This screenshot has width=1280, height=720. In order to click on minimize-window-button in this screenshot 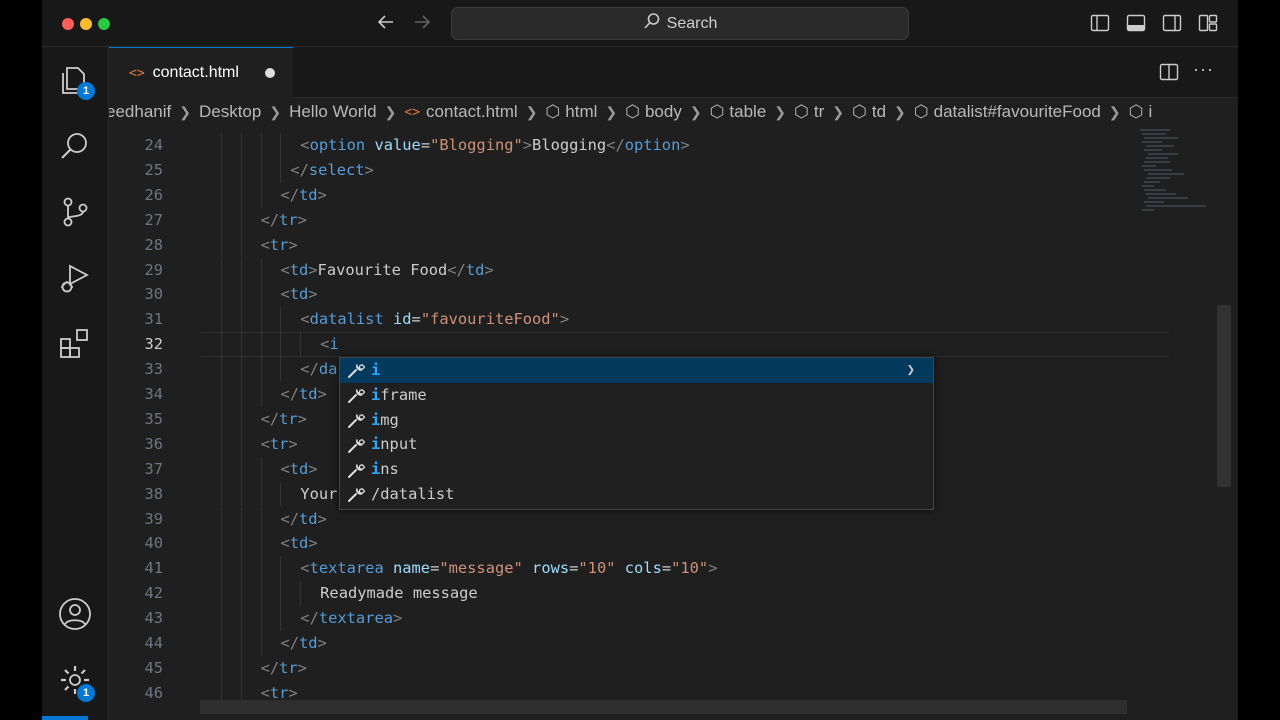, I will do `click(86, 24)`.